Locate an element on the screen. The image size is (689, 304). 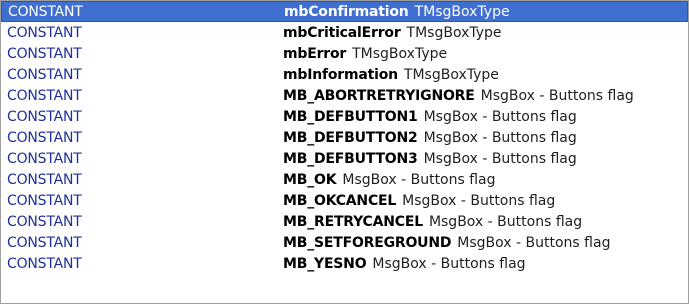
item-entry: MB_YESNO MsgBox - Buttons flag is located at coordinates (404, 264).